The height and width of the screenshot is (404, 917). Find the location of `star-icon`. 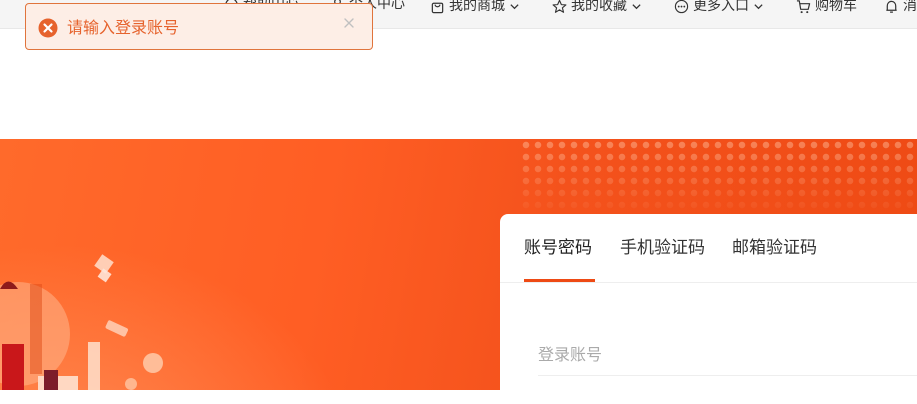

star-icon is located at coordinates (559, 6).